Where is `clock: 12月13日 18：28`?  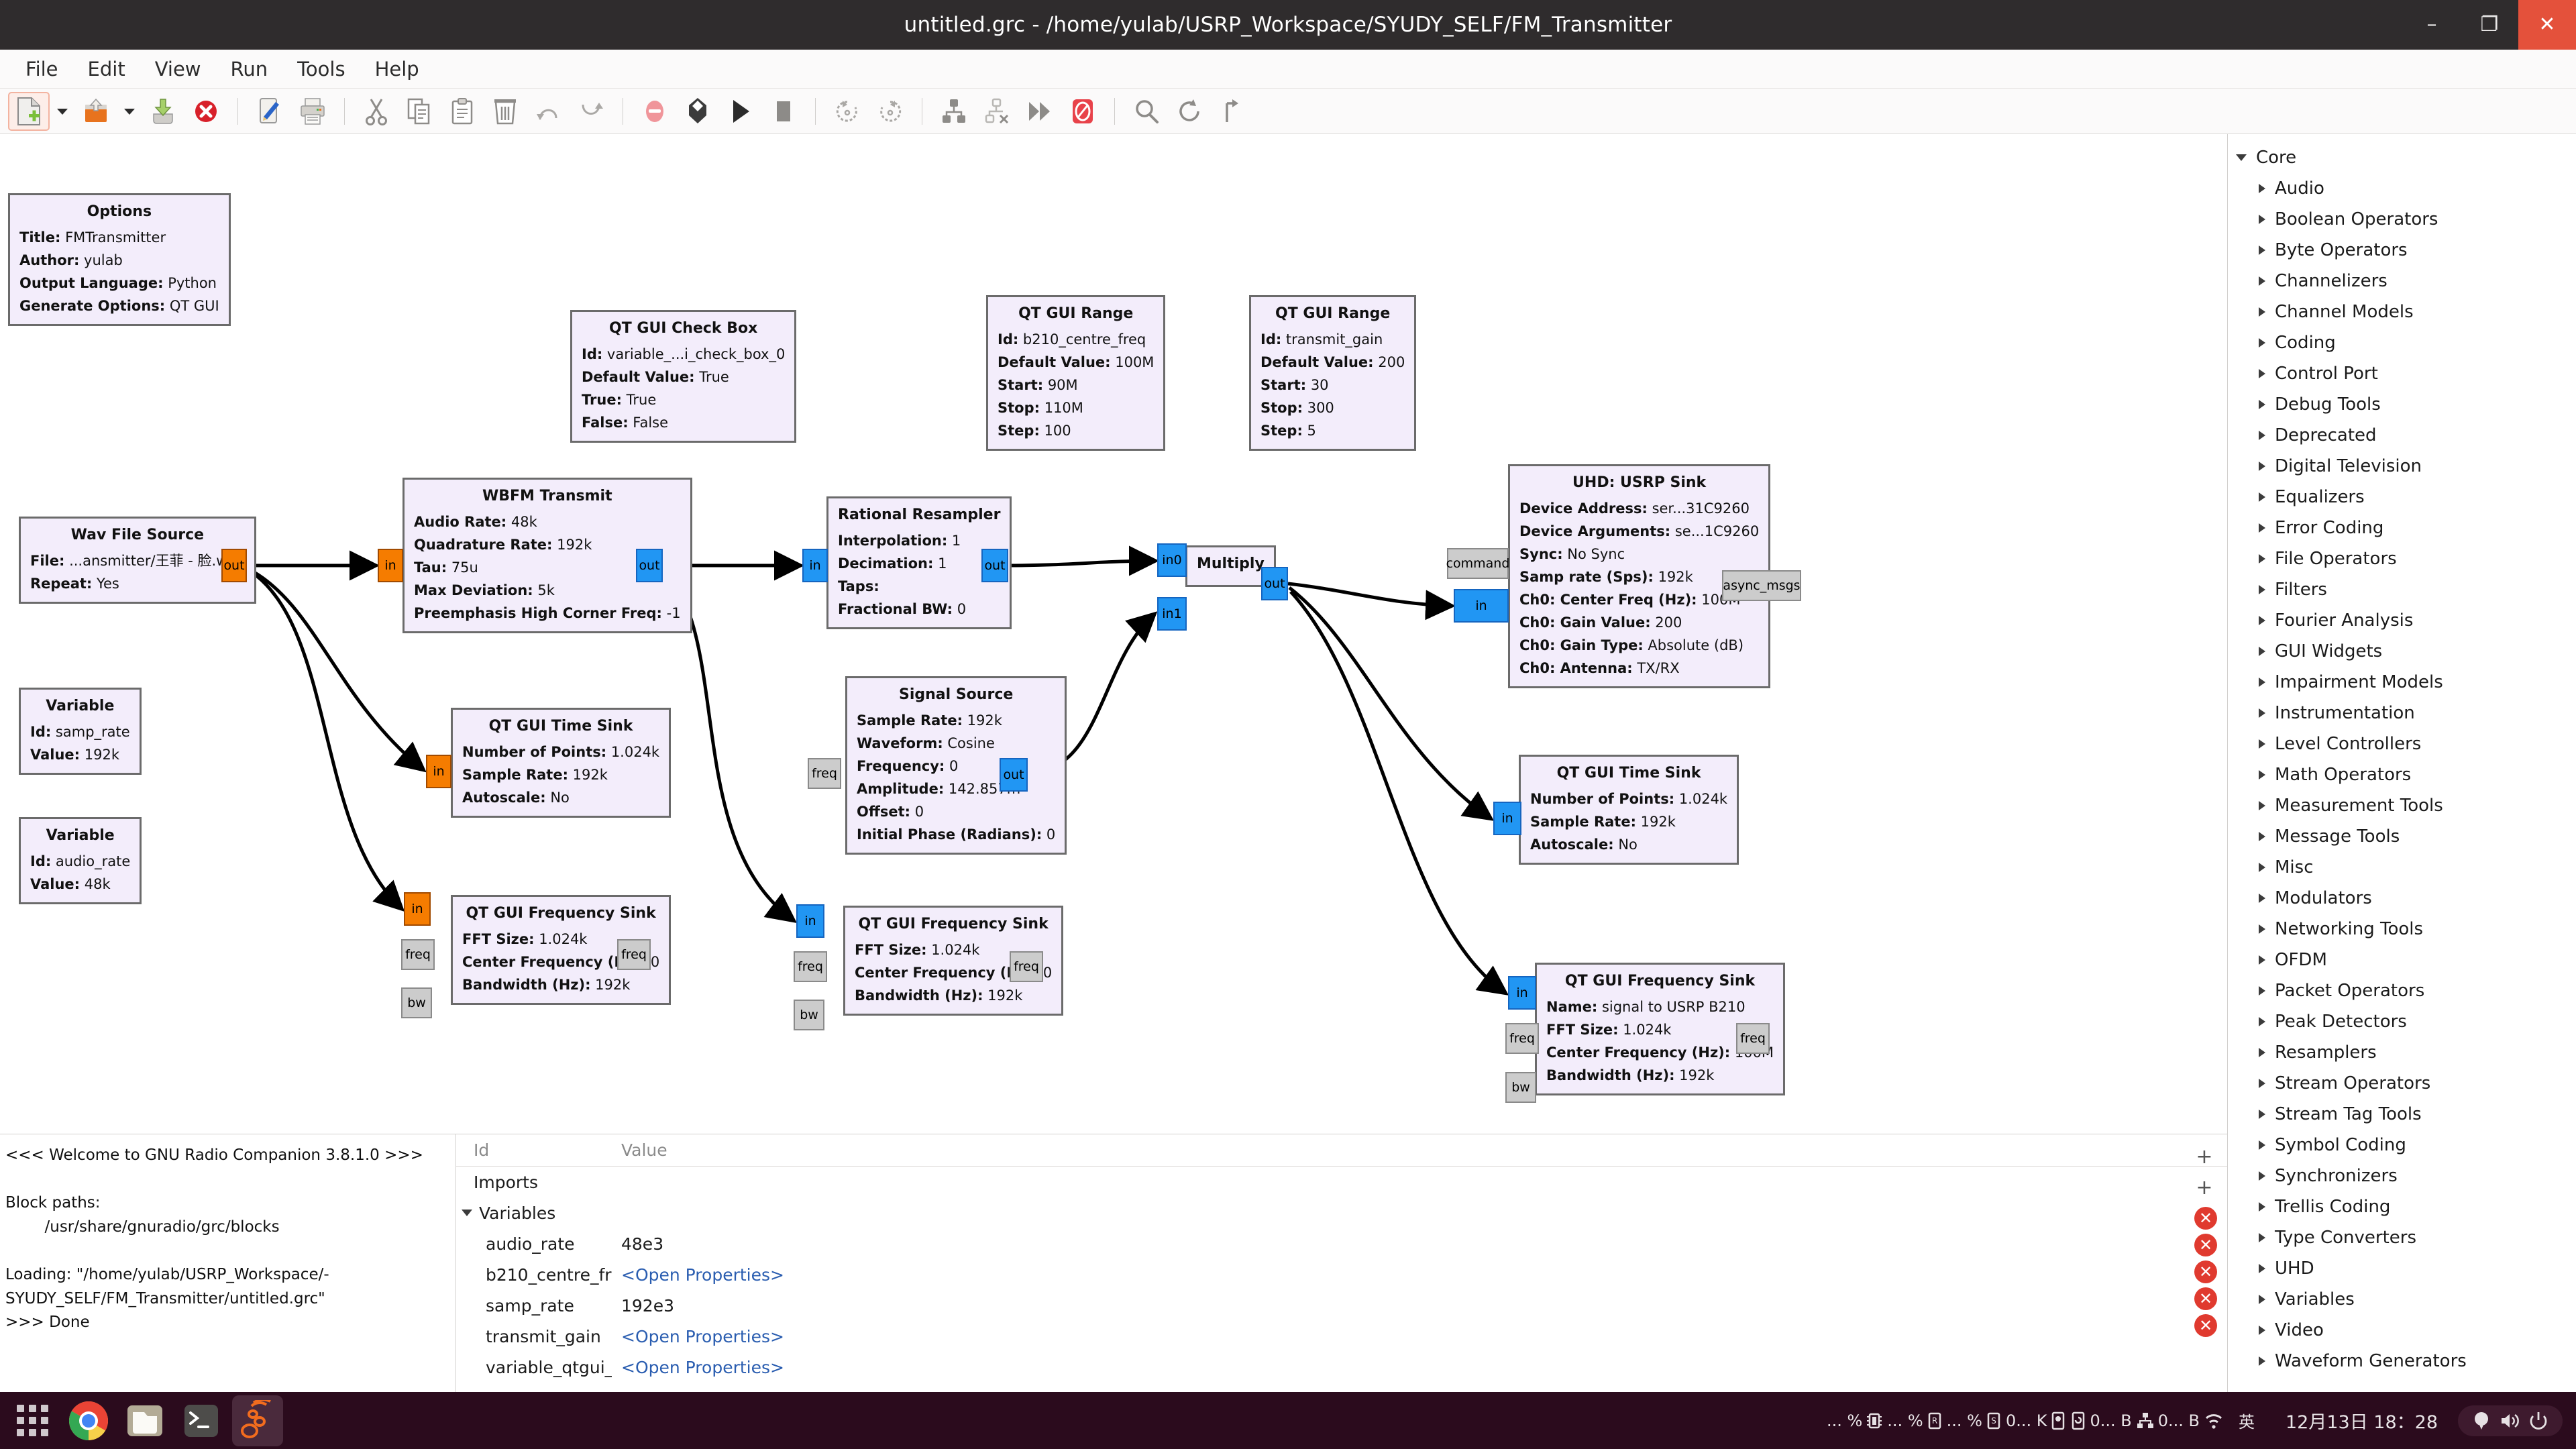 clock: 12月13日 18：28 is located at coordinates (2361, 1420).